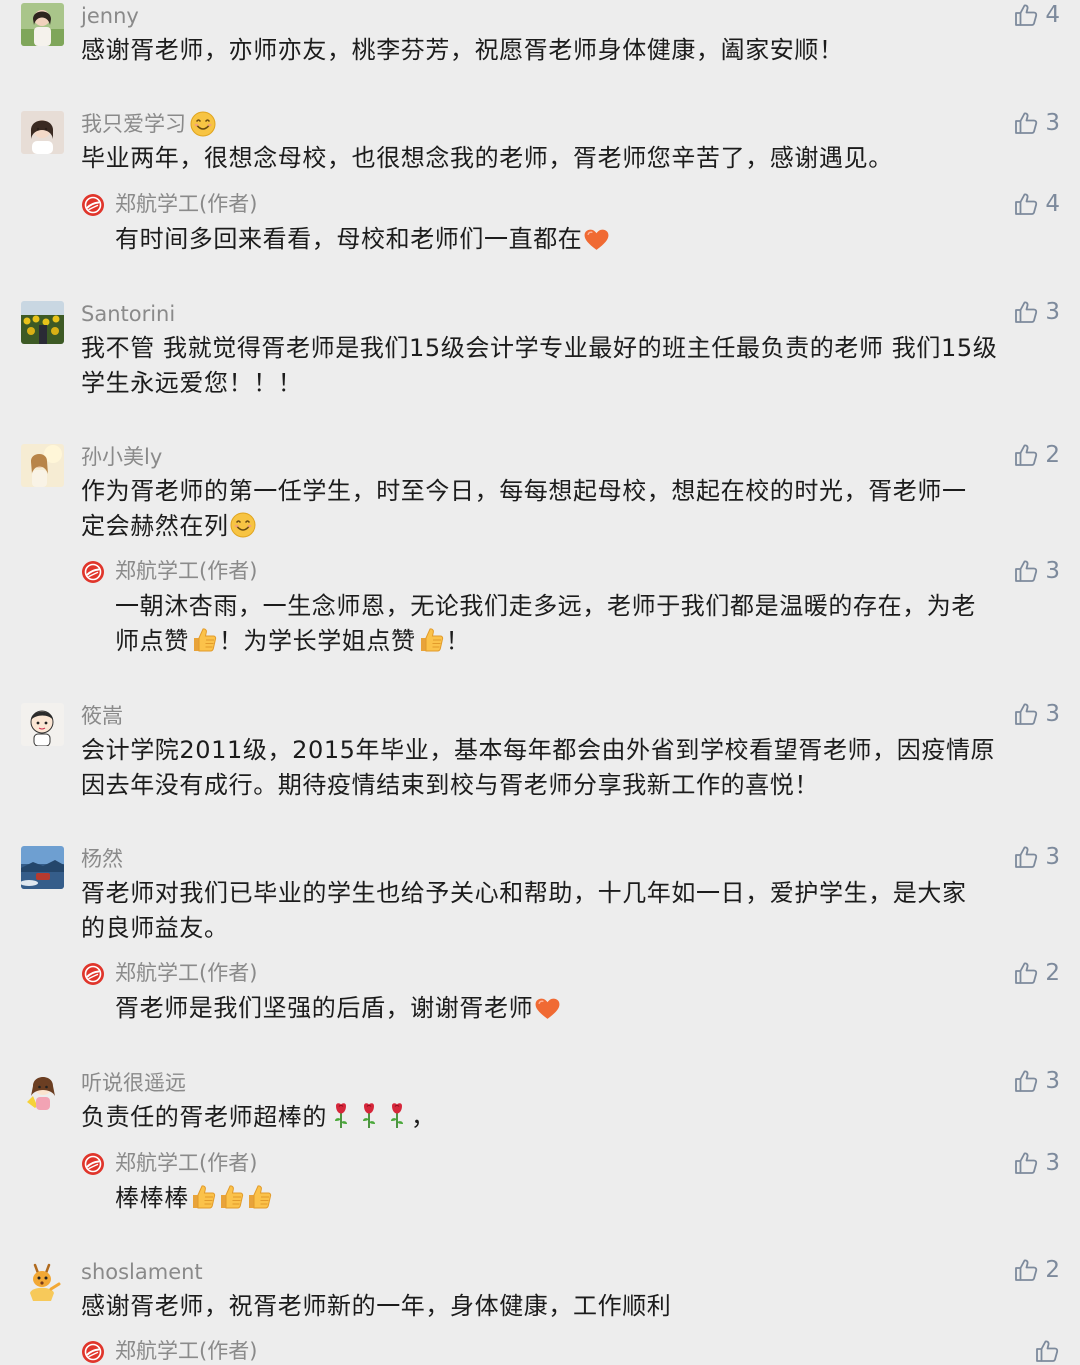  What do you see at coordinates (155, 526) in the screenshot?
I see `comment-text-body: 定会赫然在列` at bounding box center [155, 526].